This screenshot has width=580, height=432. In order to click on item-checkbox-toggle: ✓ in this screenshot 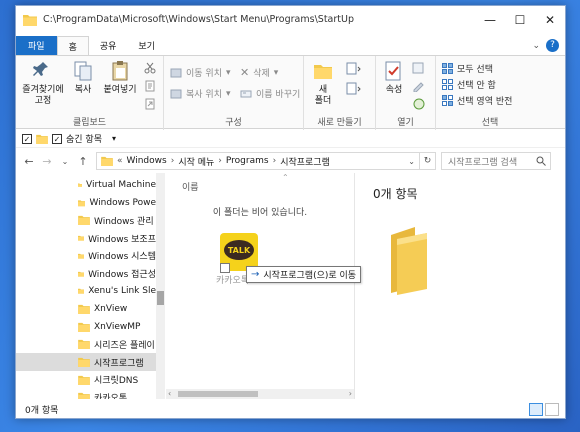, I will do `click(27, 138)`.